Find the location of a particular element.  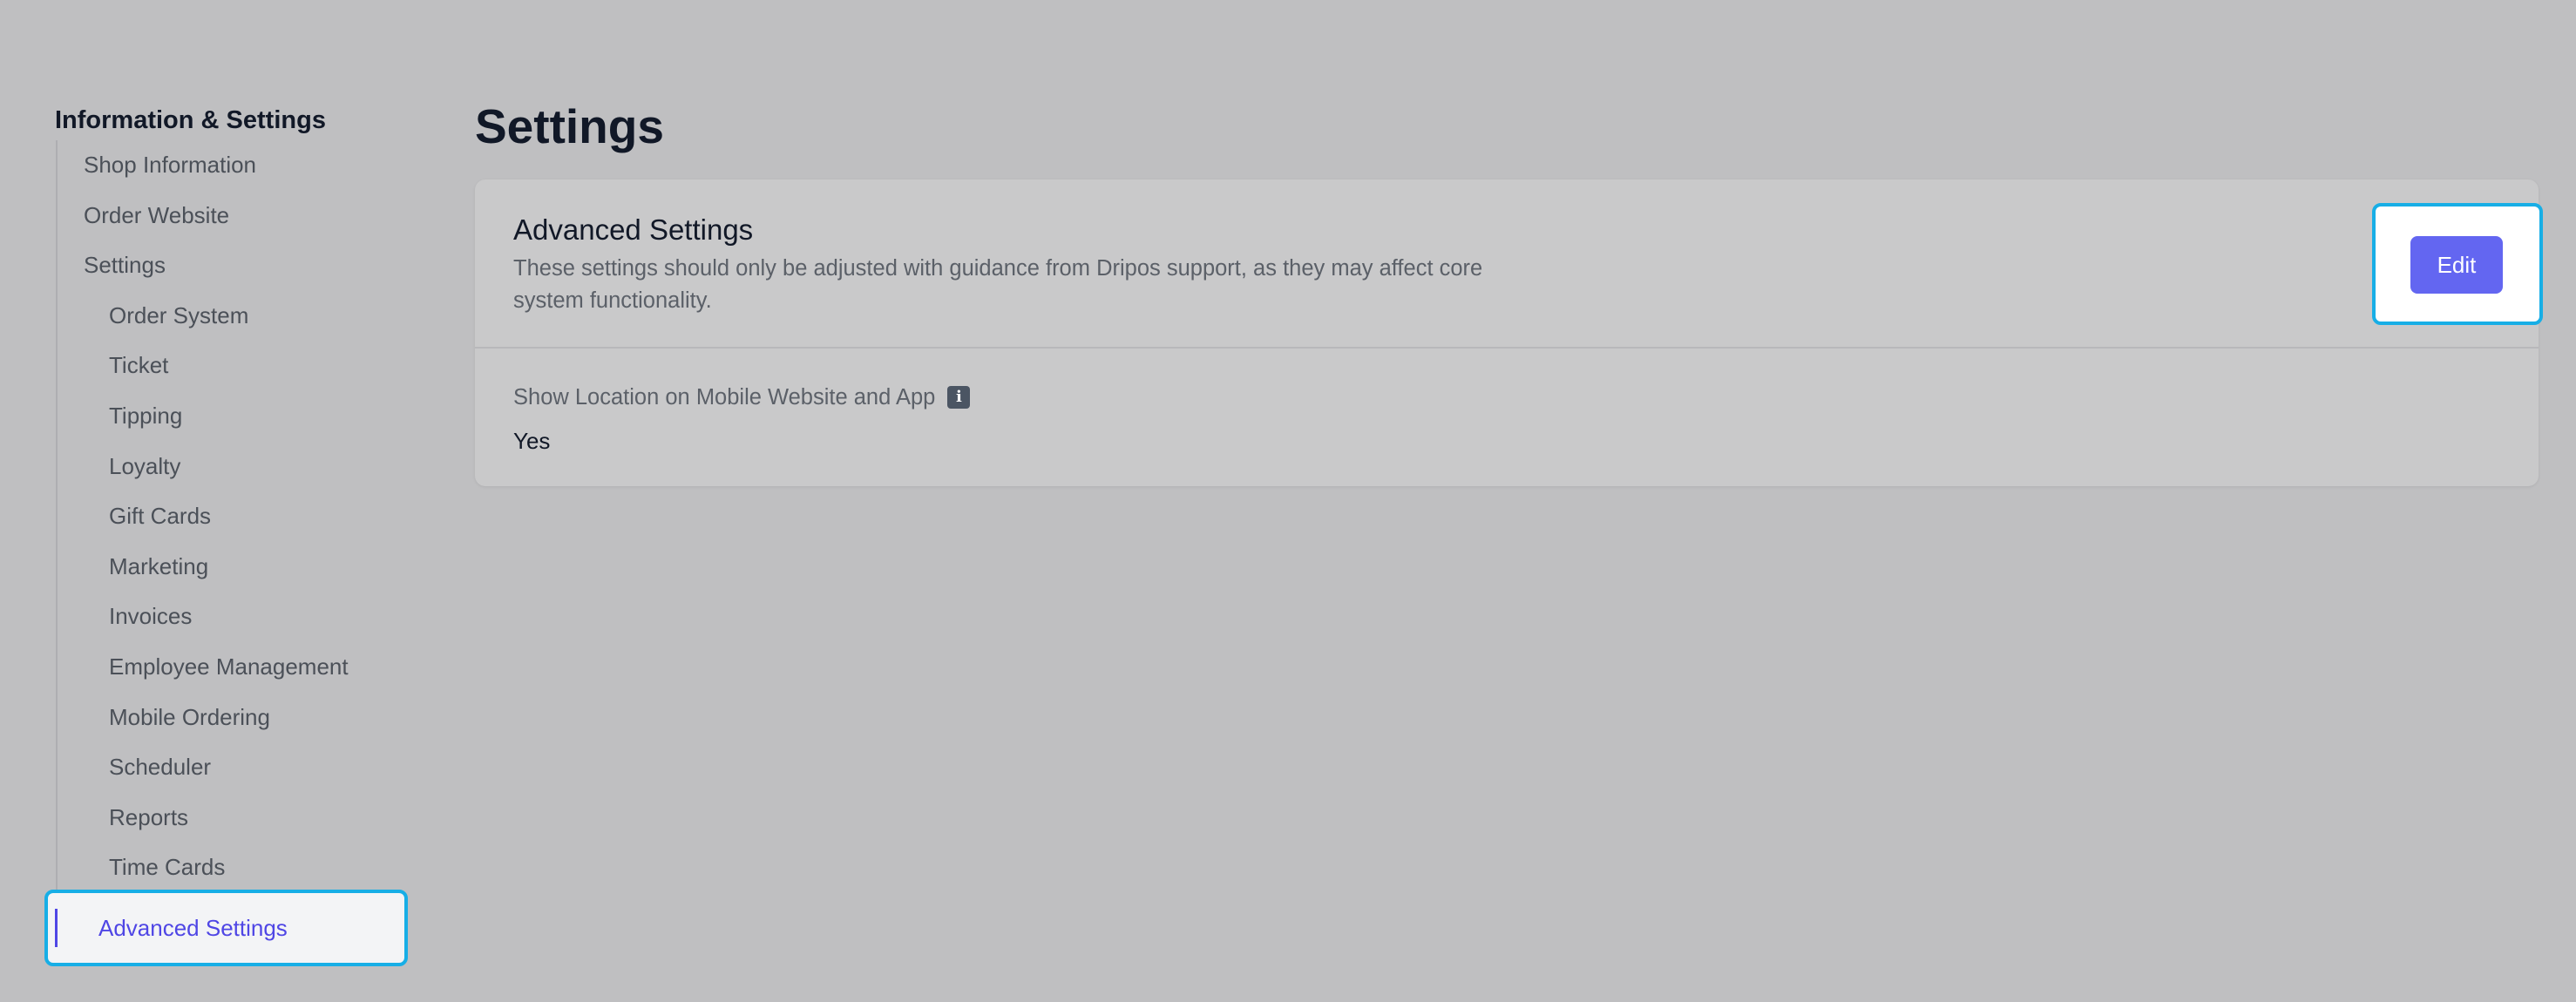

sidebar-item-tipping: Tipping is located at coordinates (240, 416).